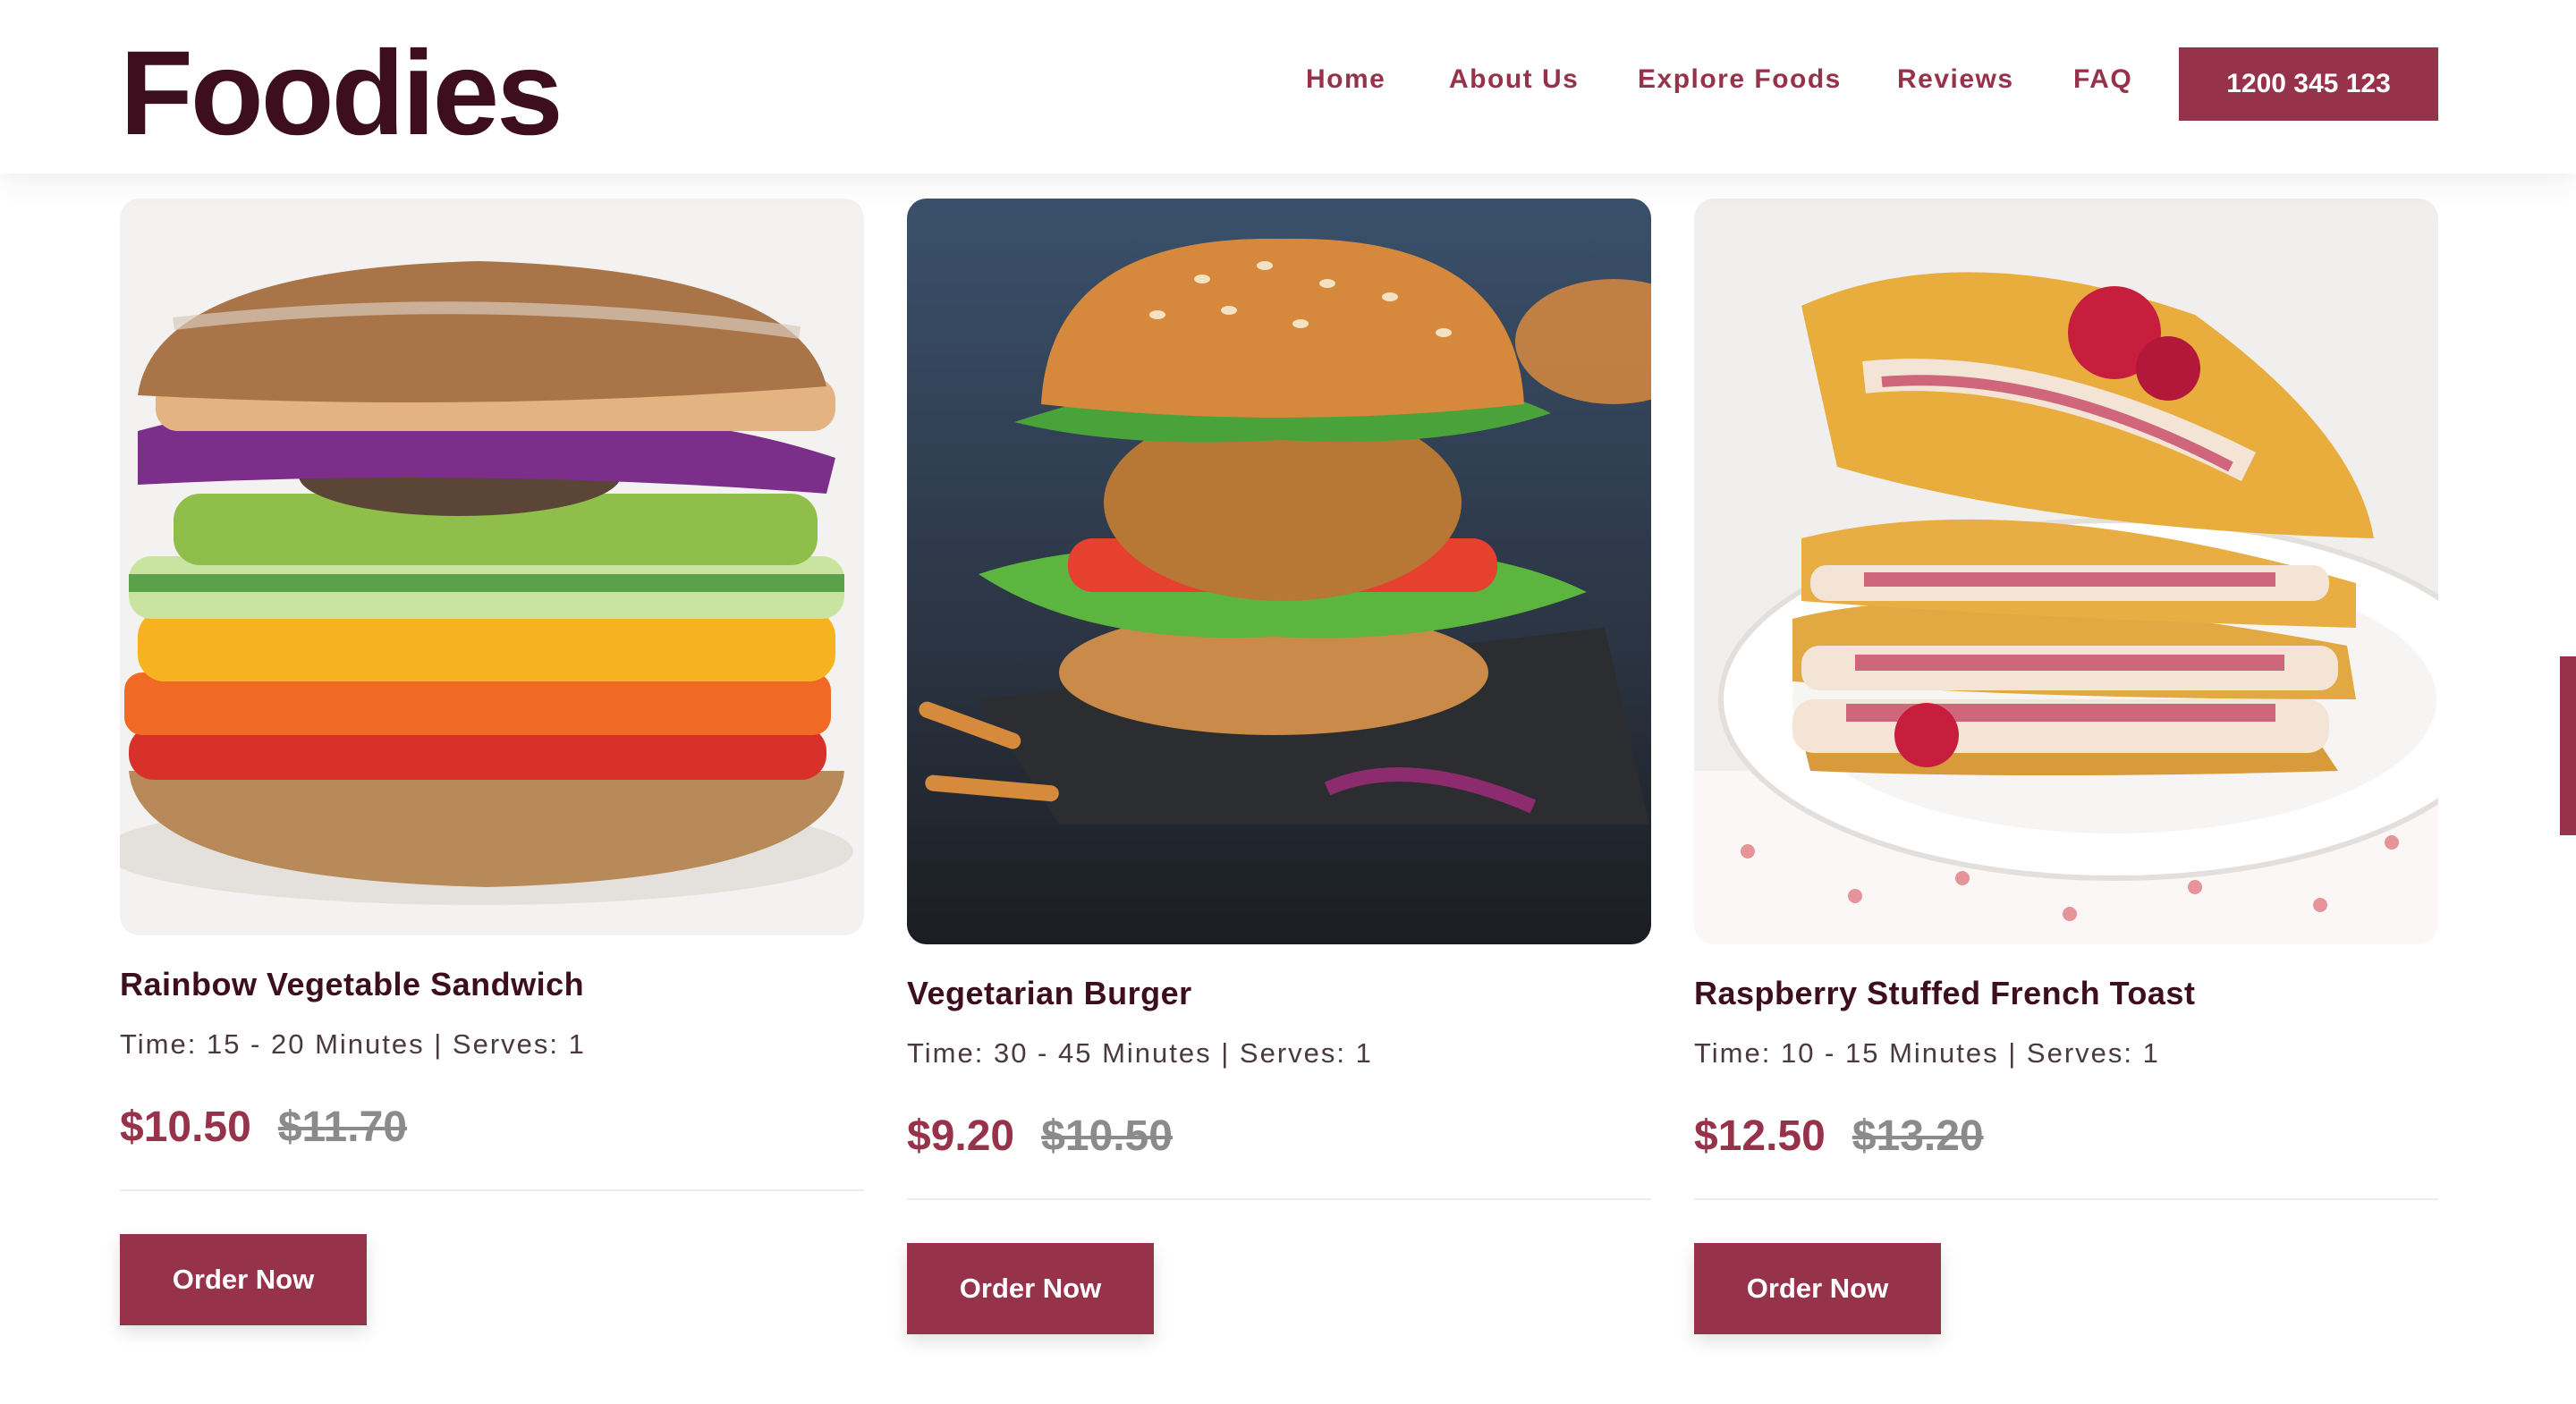  Describe the element at coordinates (1140, 1053) in the screenshot. I see `food-meta: Time: 30 - 45 Minutes | Serves: 1` at that location.